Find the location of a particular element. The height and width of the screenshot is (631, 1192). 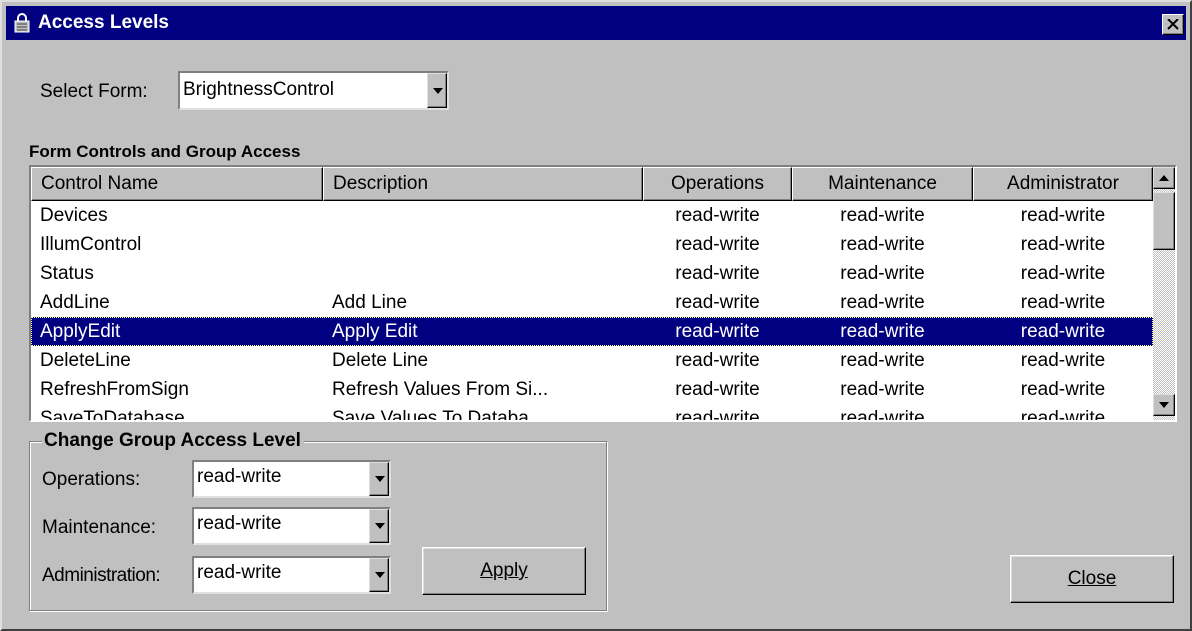

cell-control-name: SaveToDatabase is located at coordinates (112, 414).